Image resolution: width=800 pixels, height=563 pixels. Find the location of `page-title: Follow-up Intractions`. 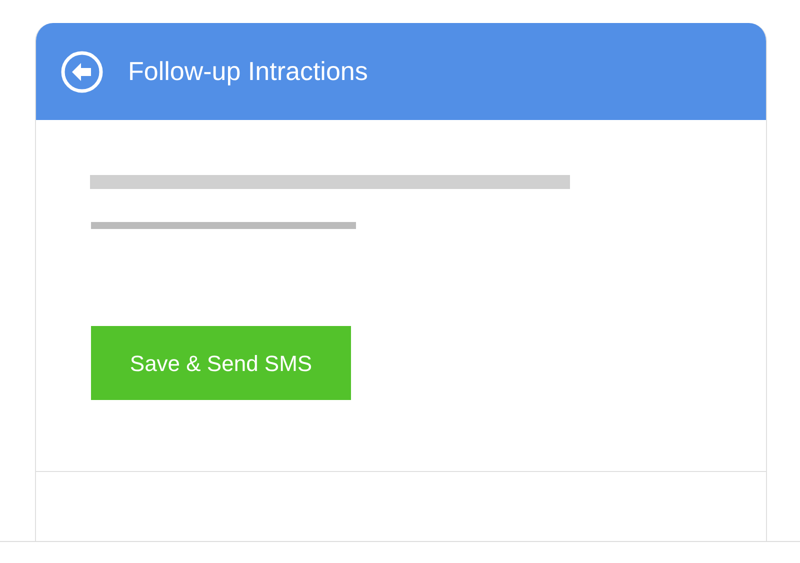

page-title: Follow-up Intractions is located at coordinates (248, 71).